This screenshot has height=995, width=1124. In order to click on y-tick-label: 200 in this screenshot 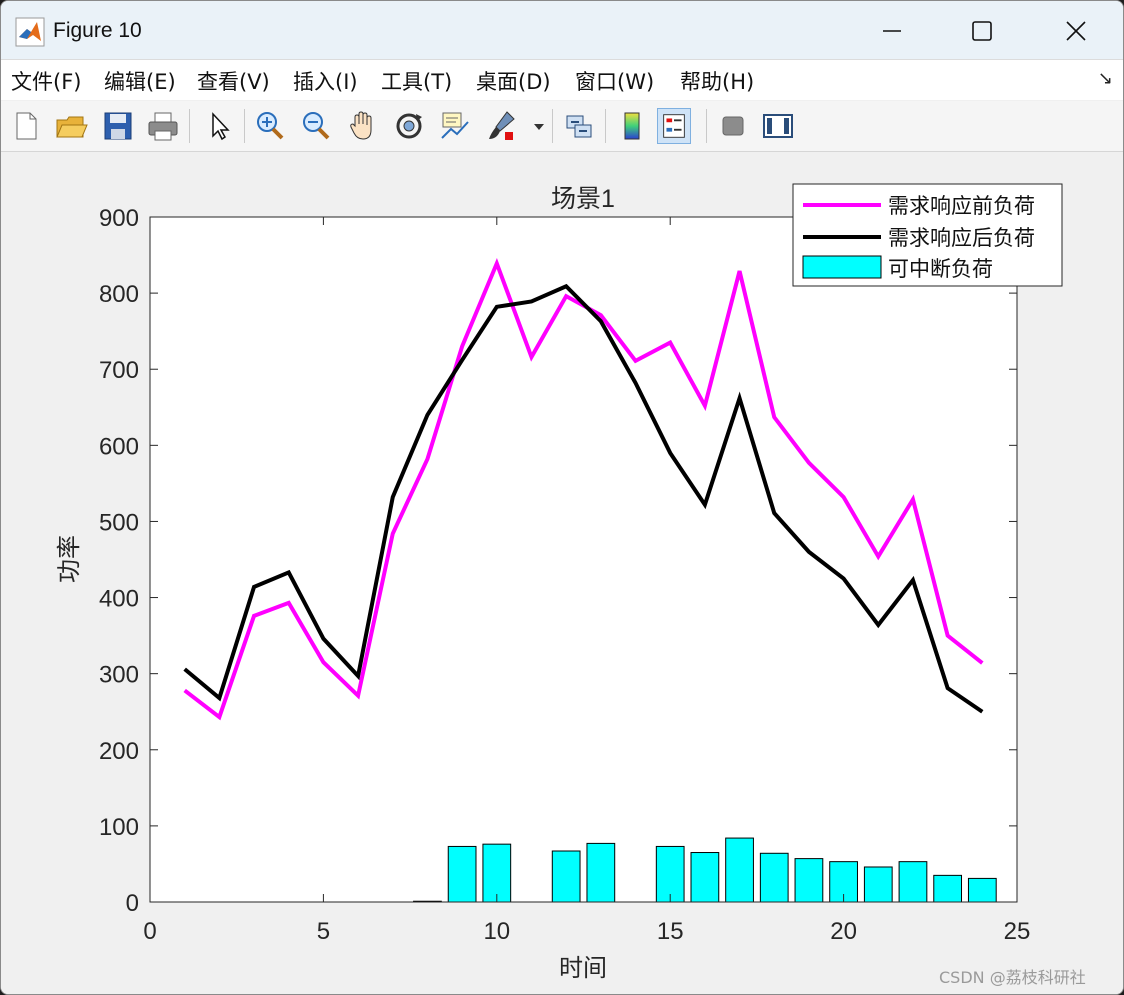, I will do `click(119, 751)`.